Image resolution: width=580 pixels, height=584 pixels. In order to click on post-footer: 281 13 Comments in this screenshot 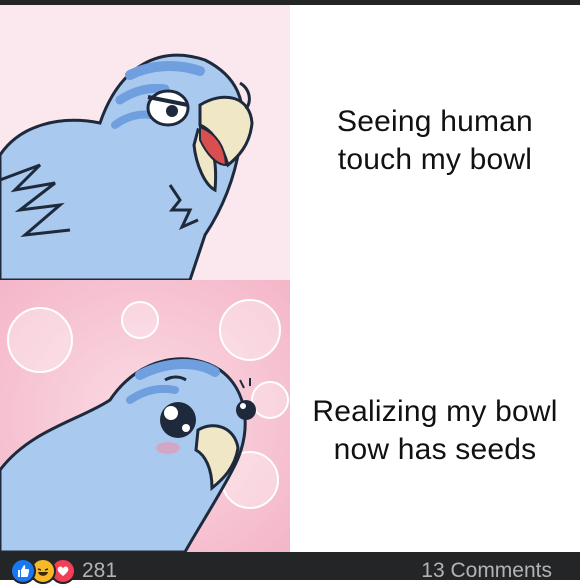, I will do `click(290, 568)`.